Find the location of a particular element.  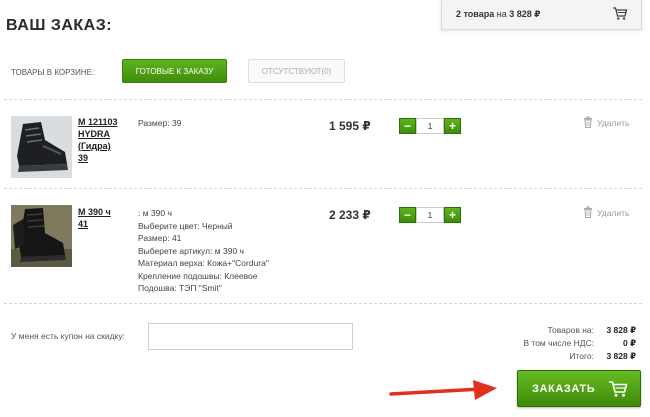

tab-ready-to-order: ГОТОВЫЕ К ЗАКАЗУ is located at coordinates (174, 71).